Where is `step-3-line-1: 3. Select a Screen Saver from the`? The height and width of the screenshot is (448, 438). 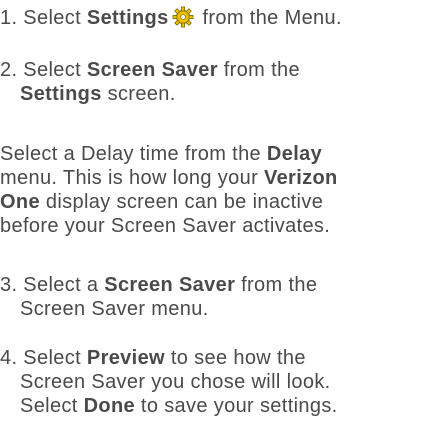 step-3-line-1: 3. Select a Screen Saver from the is located at coordinates (158, 285).